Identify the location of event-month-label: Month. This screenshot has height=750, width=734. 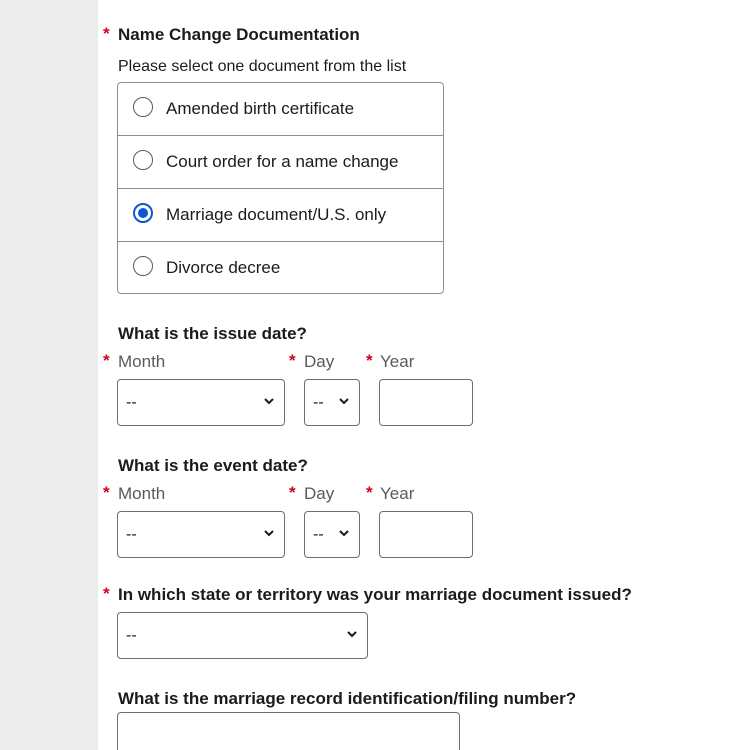
(142, 493).